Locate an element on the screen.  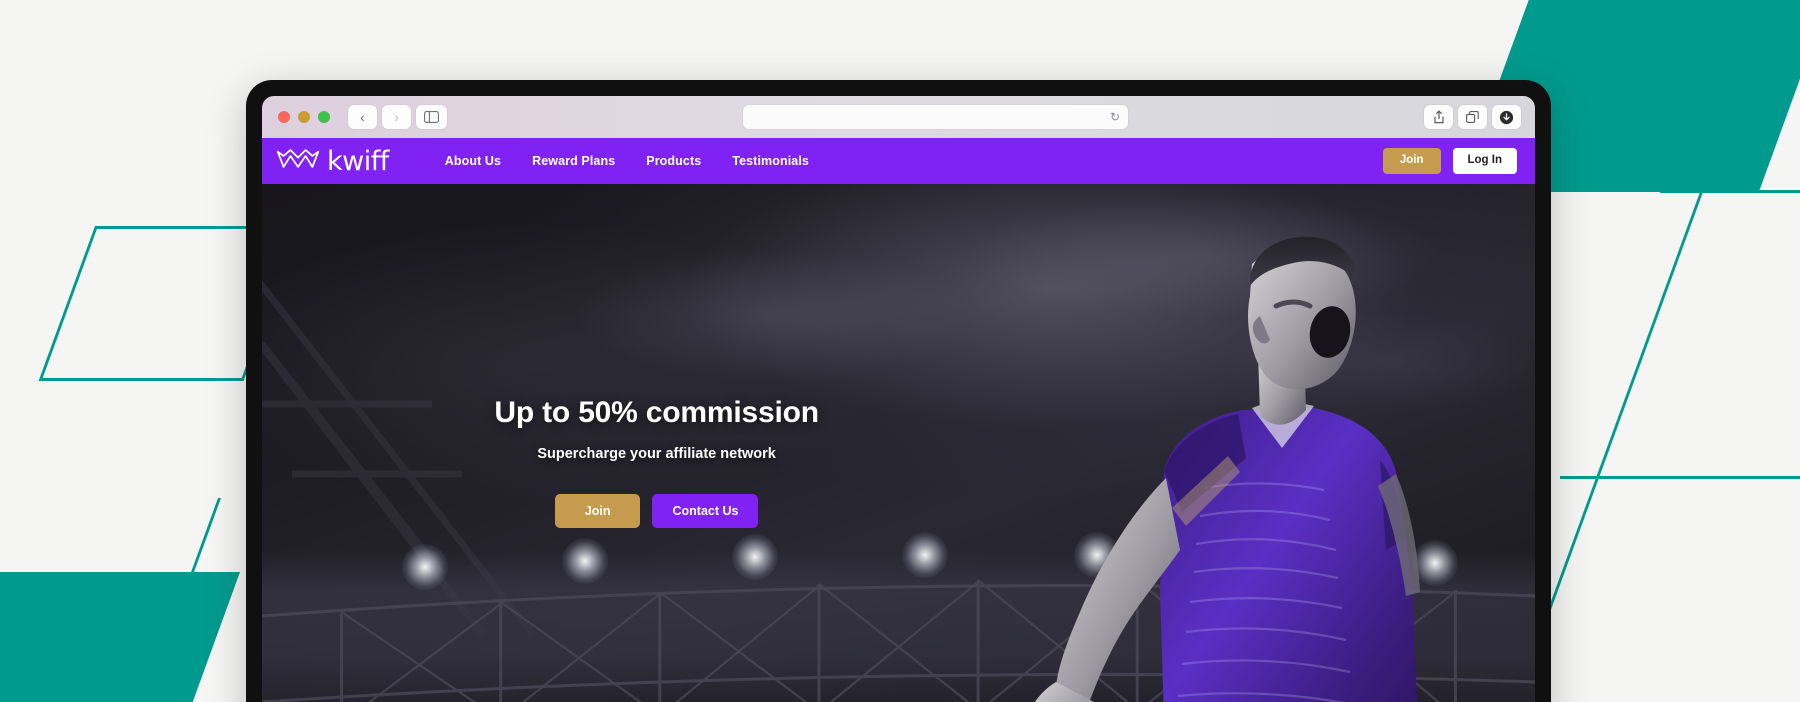
close-window-button is located at coordinates (284, 117).